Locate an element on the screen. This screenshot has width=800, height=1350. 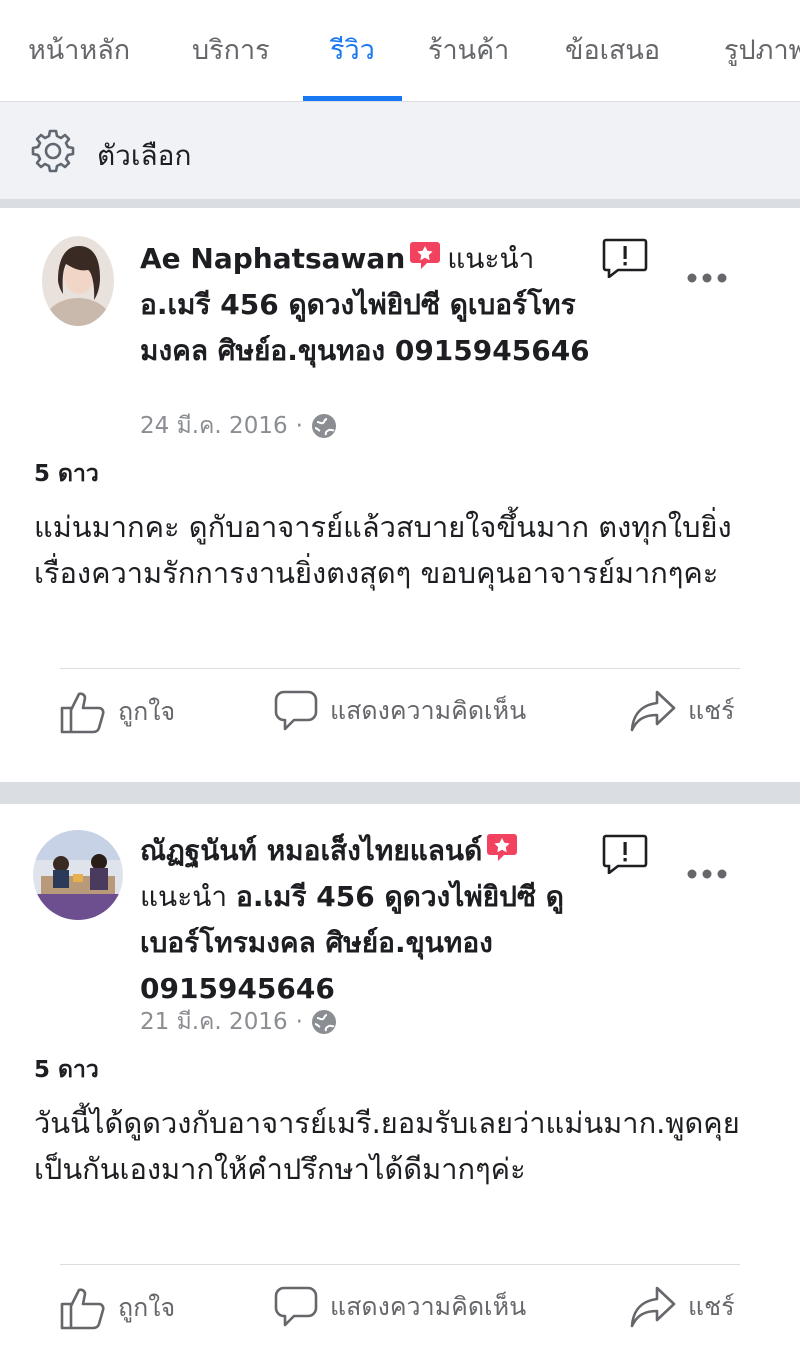
active-tab-indicator is located at coordinates (352, 98).